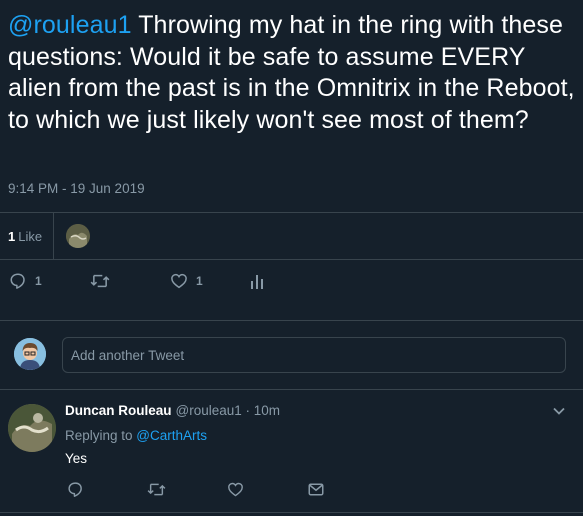 This screenshot has height=516, width=583. What do you see at coordinates (291, 491) in the screenshot?
I see `reply-actions` at bounding box center [291, 491].